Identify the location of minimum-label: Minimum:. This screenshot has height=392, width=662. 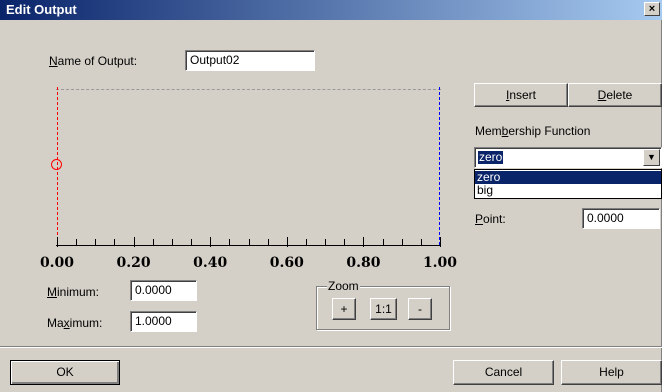
(73, 292).